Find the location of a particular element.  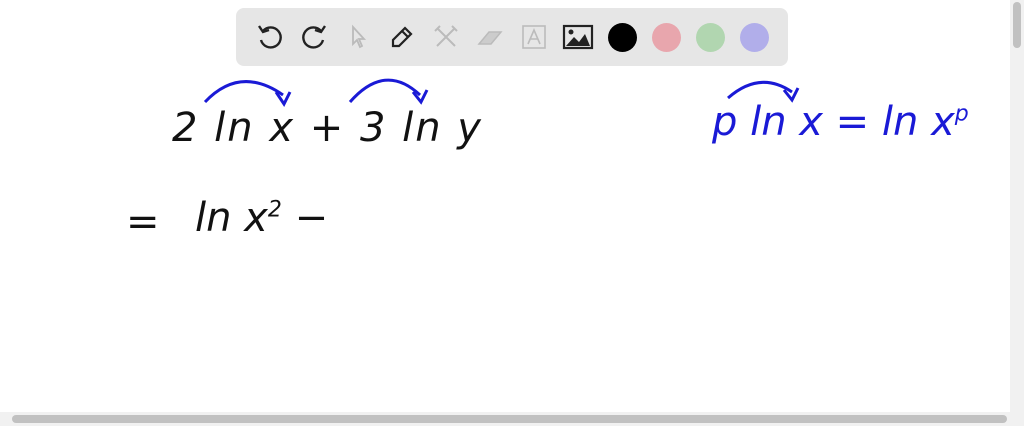

rule-exponent: p is located at coordinates (961, 114).